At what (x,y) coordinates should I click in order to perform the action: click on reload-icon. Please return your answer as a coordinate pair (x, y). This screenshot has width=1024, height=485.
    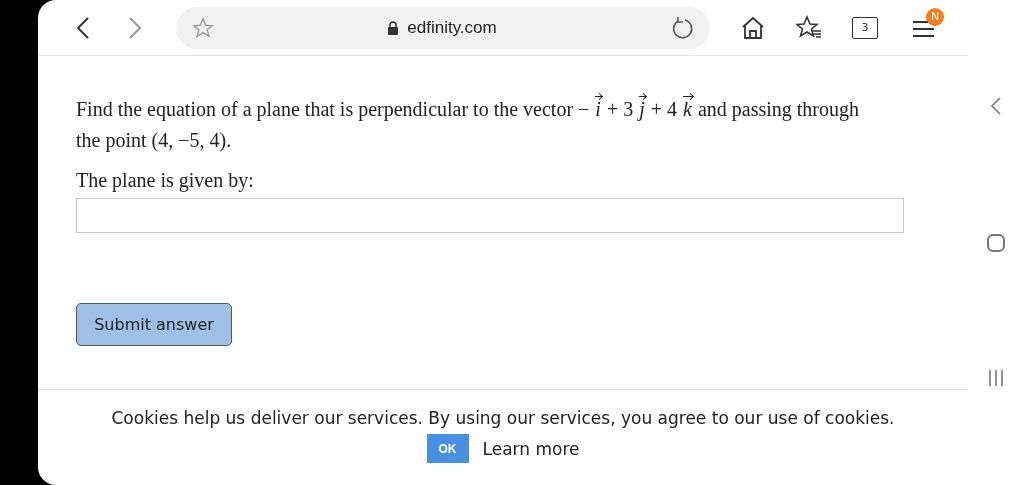
    Looking at the image, I should click on (682, 27).